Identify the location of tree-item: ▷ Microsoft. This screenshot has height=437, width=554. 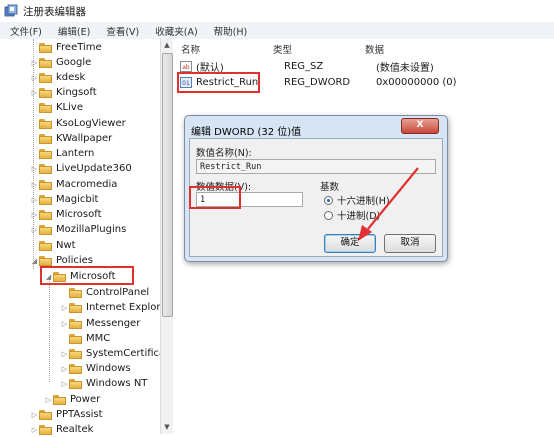
(66, 214).